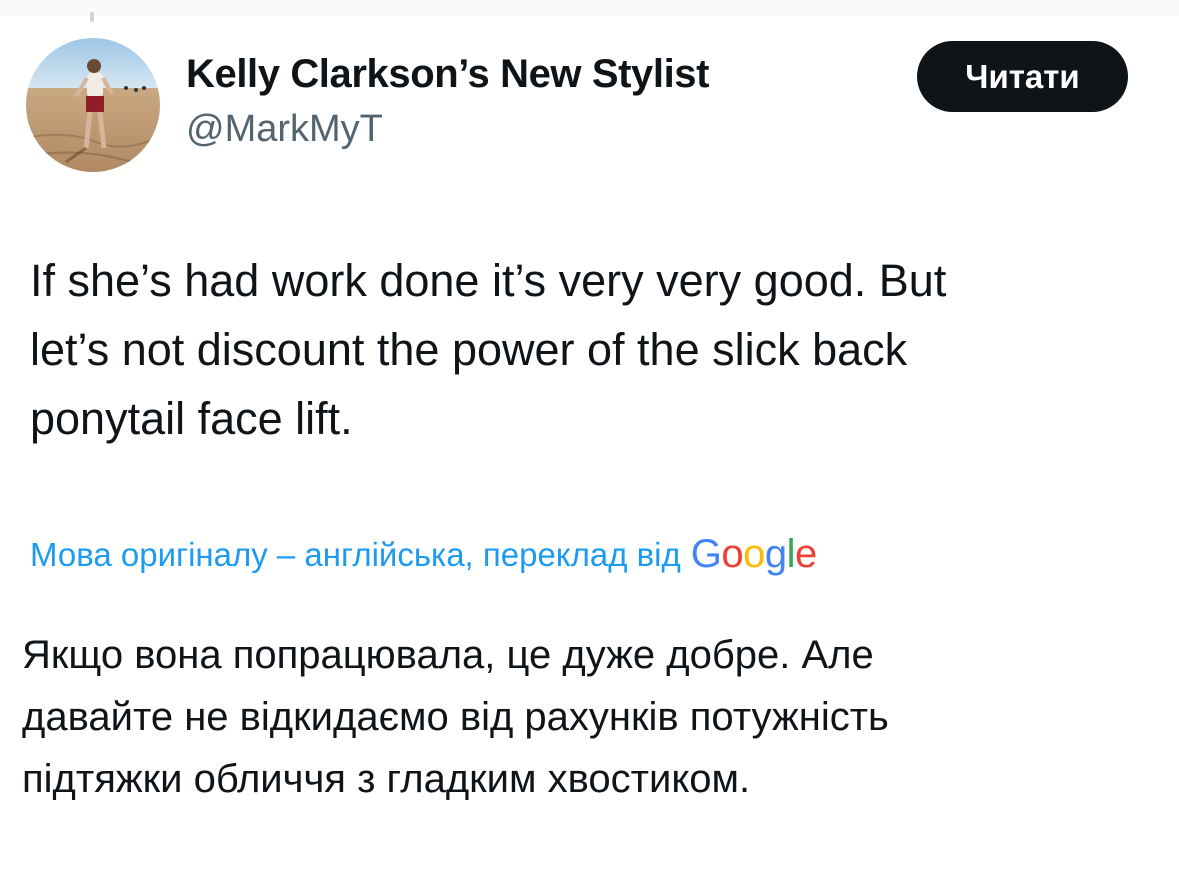 The width and height of the screenshot is (1179, 881). I want to click on avatar-photo, so click(93, 105).